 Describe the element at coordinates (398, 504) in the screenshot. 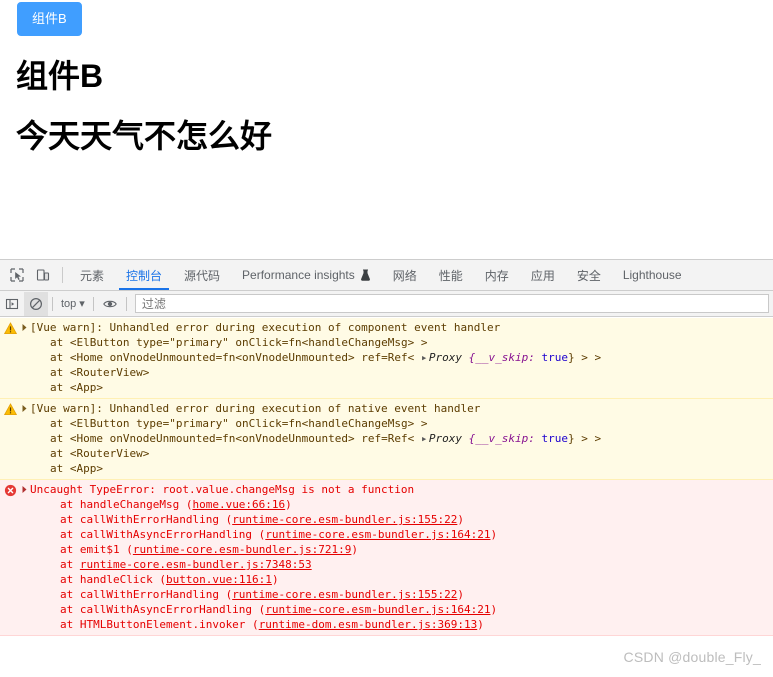

I see `stack-frame: at handleChangeMsg (home.vue:66:16)` at that location.